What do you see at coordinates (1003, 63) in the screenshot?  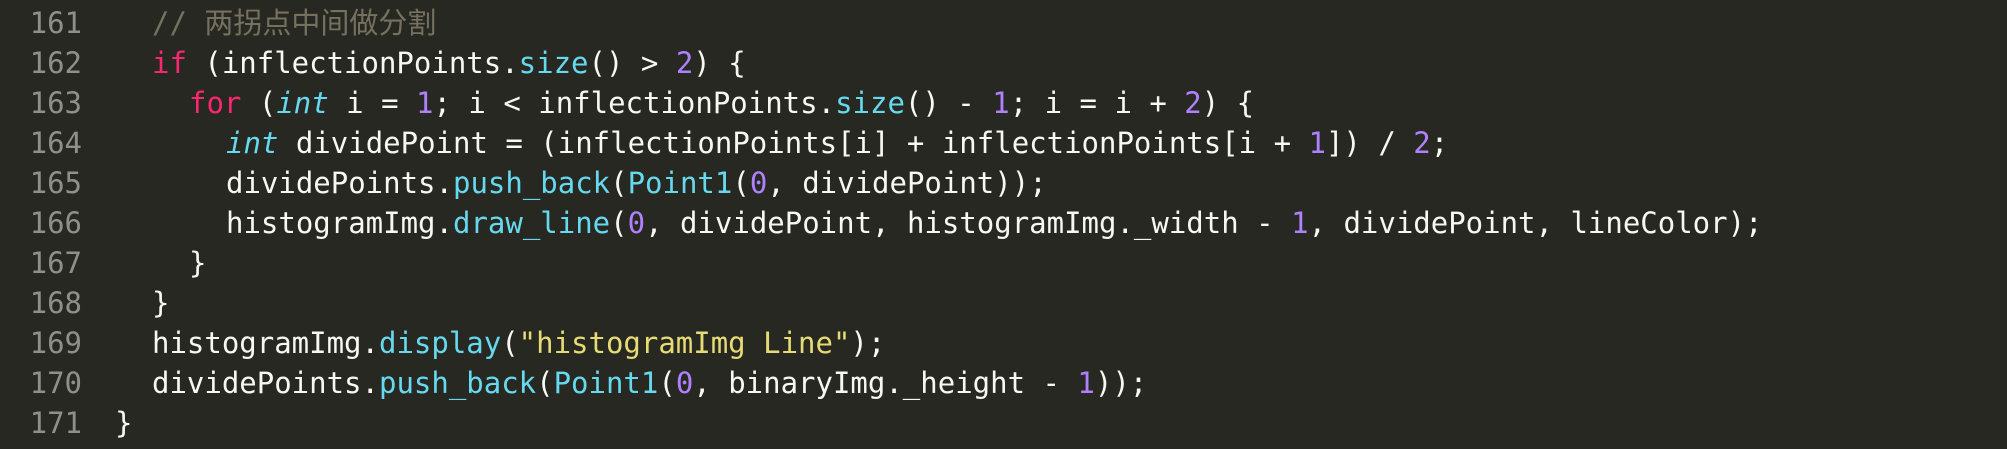 I see `code-line: 162 if (inflectionPoints.size() > 2) {` at bounding box center [1003, 63].